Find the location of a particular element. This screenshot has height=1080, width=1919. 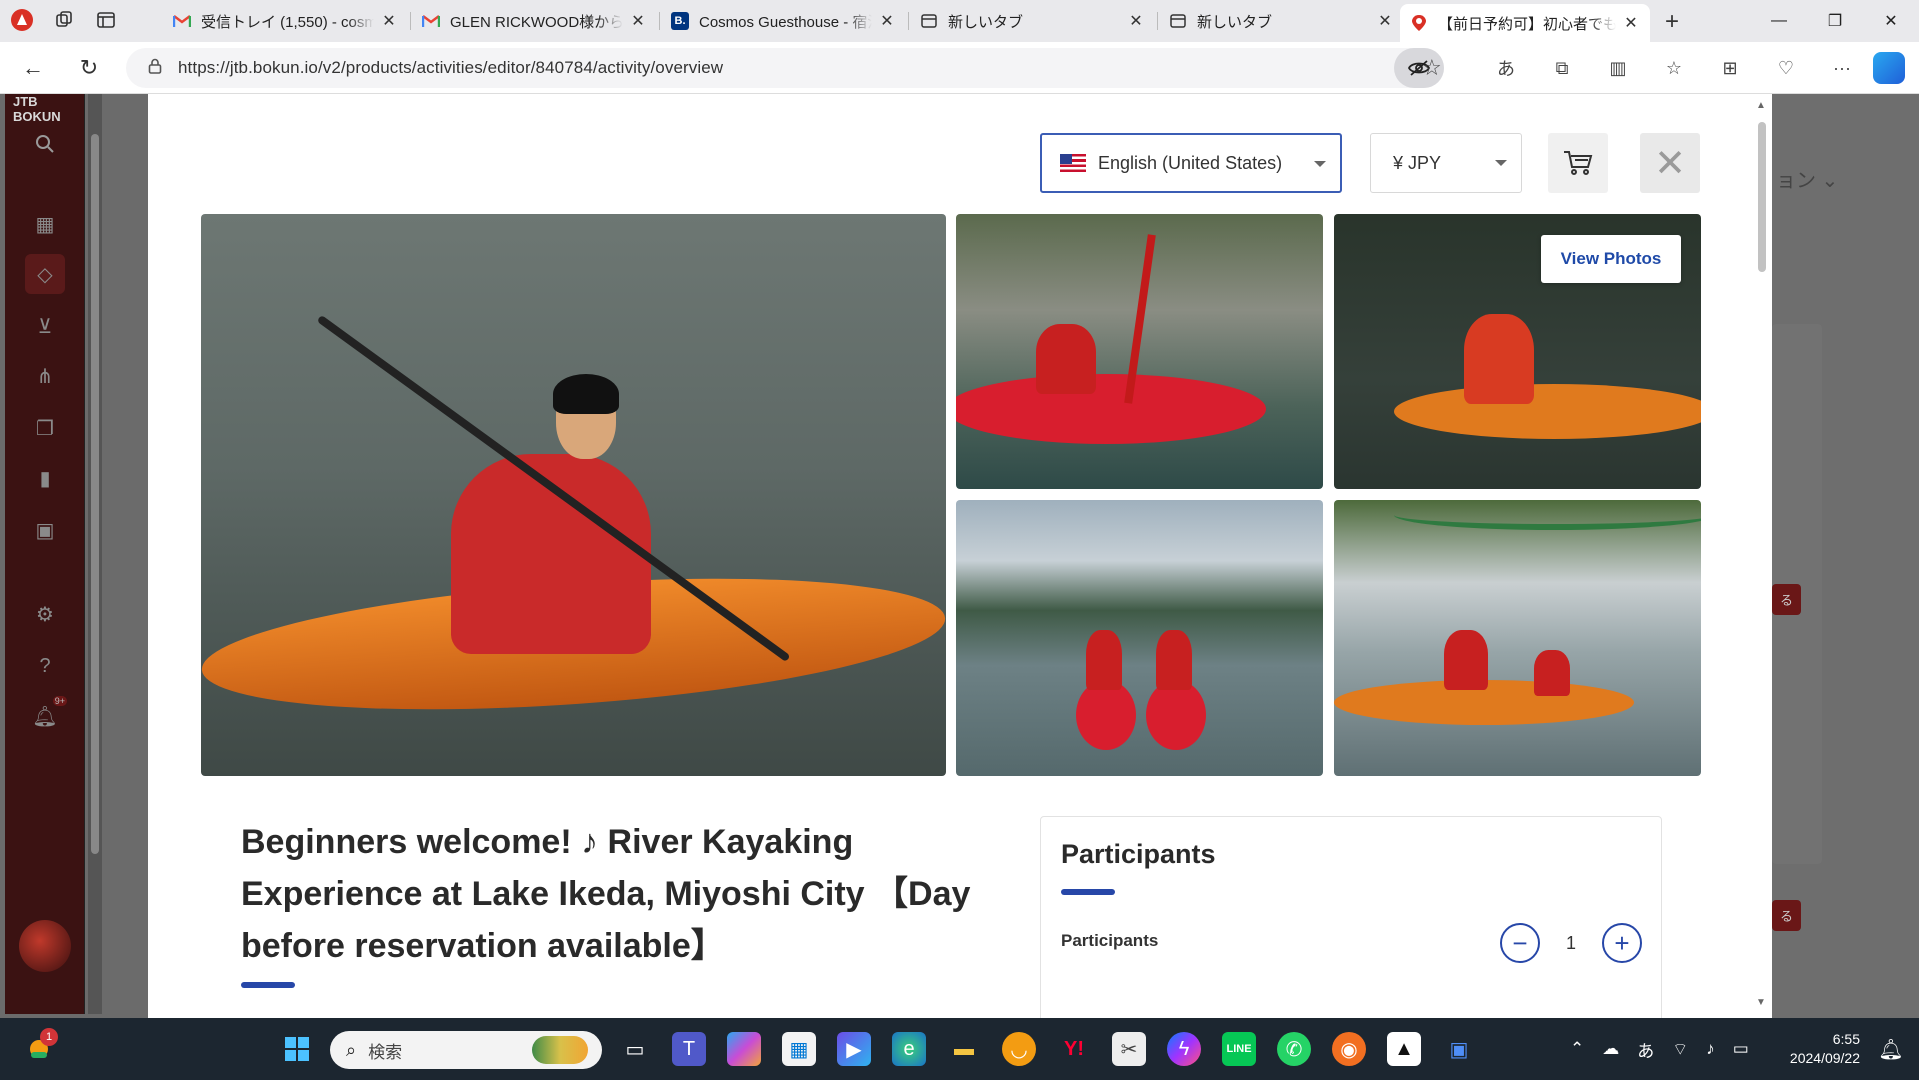

whatsapp-icon: ✆ is located at coordinates (1294, 1049).